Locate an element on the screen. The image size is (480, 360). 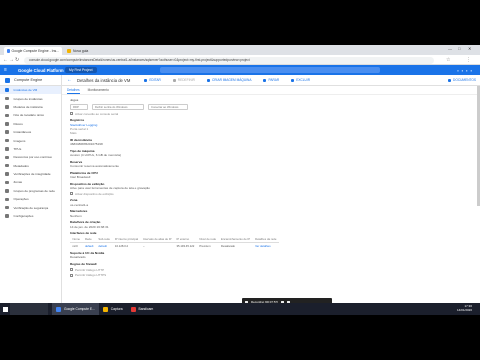
disk-icon is located at coordinates (7, 124).